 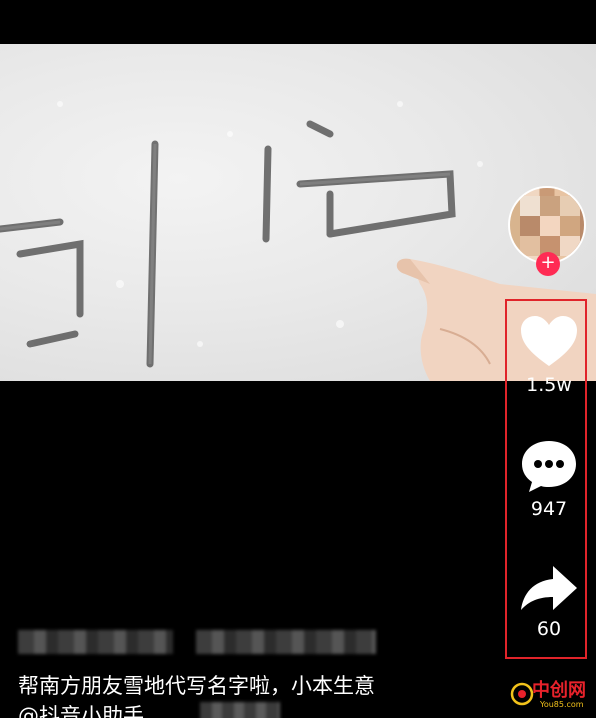 What do you see at coordinates (562, 704) in the screenshot?
I see `watermark-domain: You85.com` at bounding box center [562, 704].